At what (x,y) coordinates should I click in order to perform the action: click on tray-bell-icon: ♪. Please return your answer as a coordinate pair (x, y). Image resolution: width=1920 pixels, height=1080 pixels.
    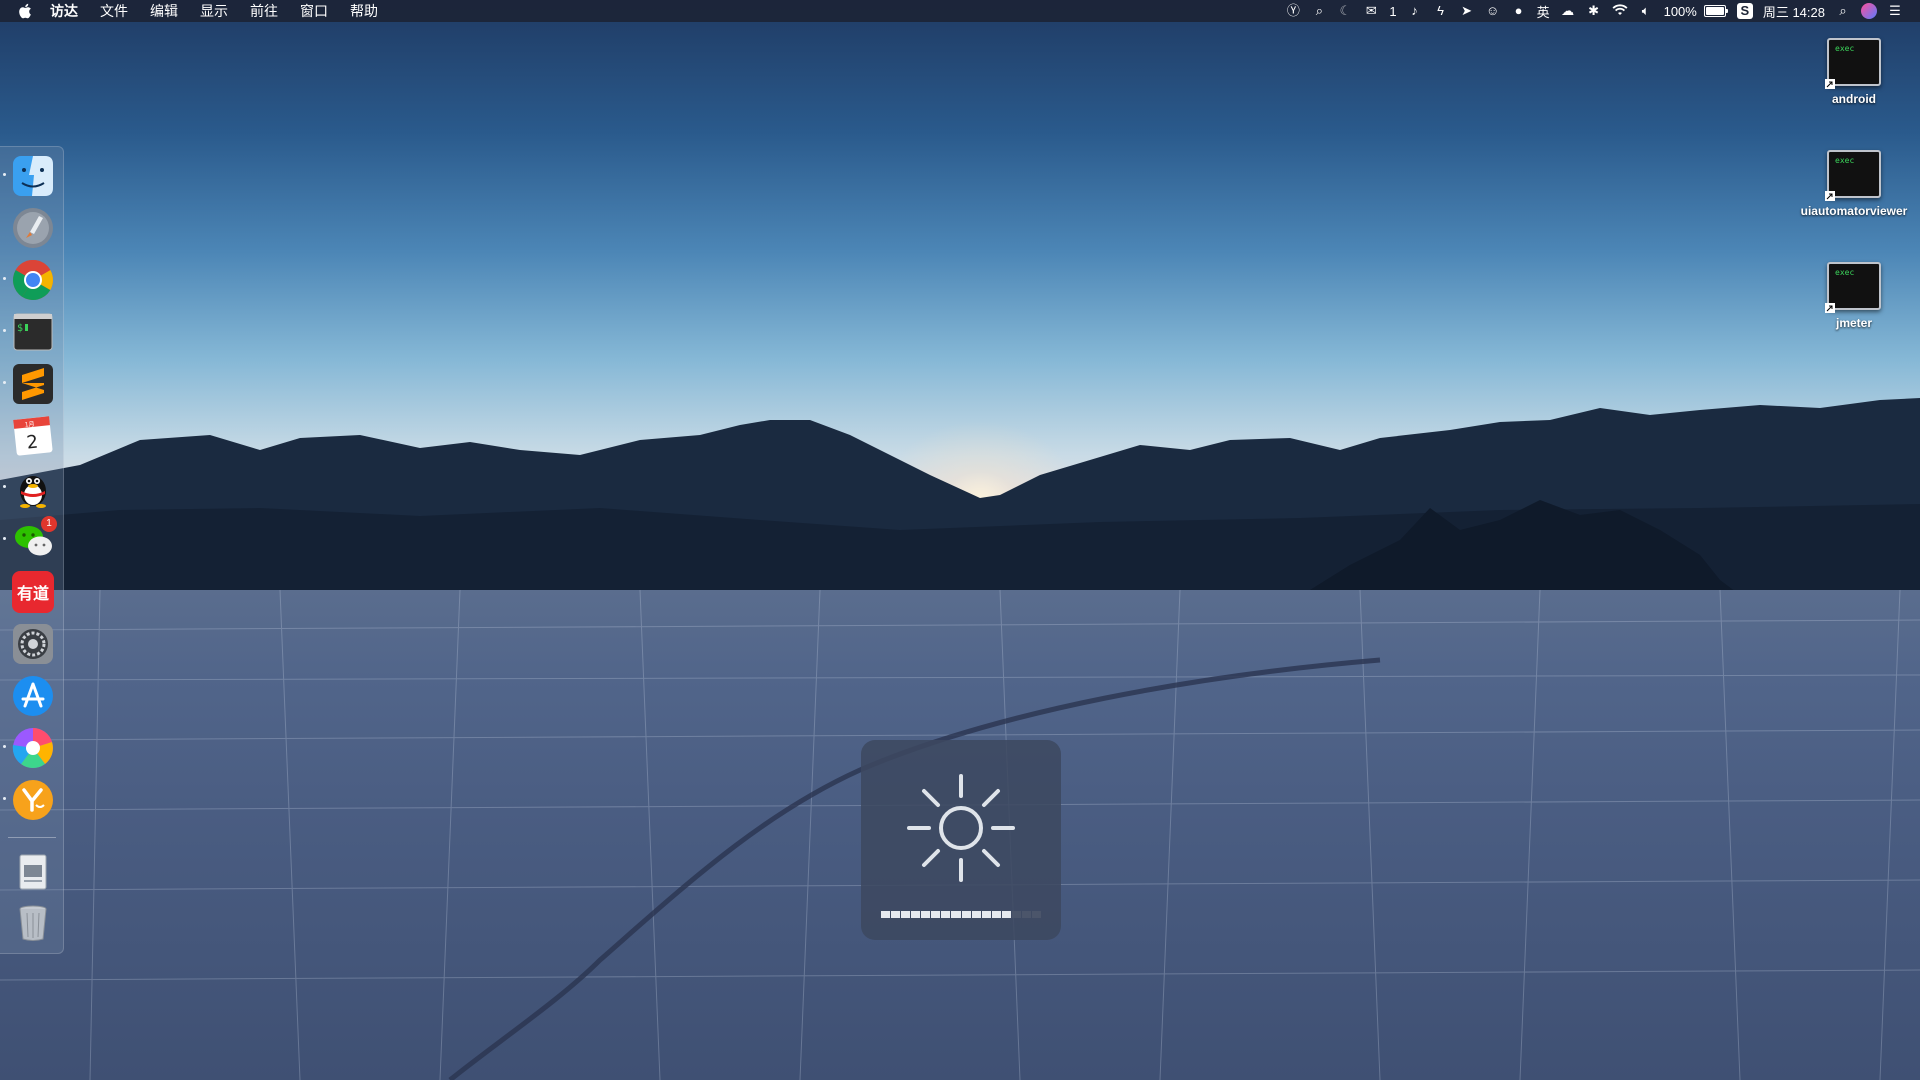
    Looking at the image, I should click on (1415, 11).